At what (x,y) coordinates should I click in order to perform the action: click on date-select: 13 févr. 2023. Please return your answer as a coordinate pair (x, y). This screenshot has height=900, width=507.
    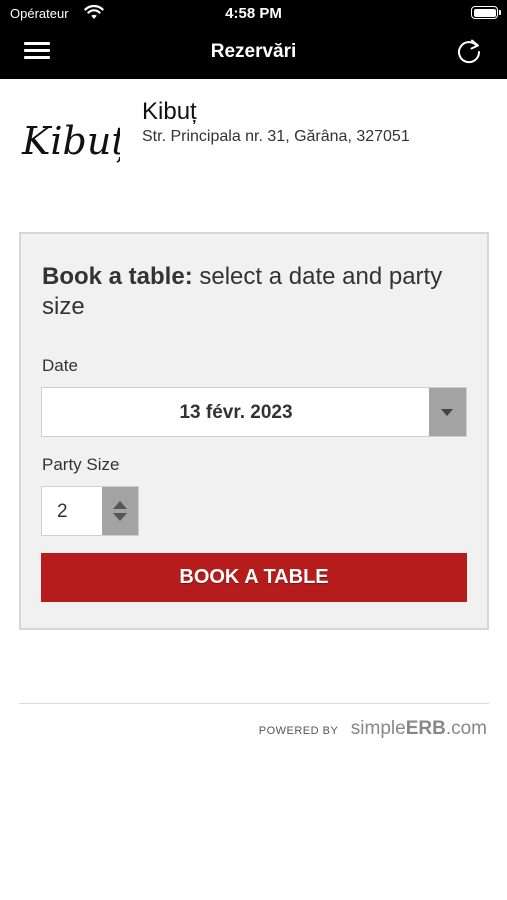
    Looking at the image, I should click on (254, 412).